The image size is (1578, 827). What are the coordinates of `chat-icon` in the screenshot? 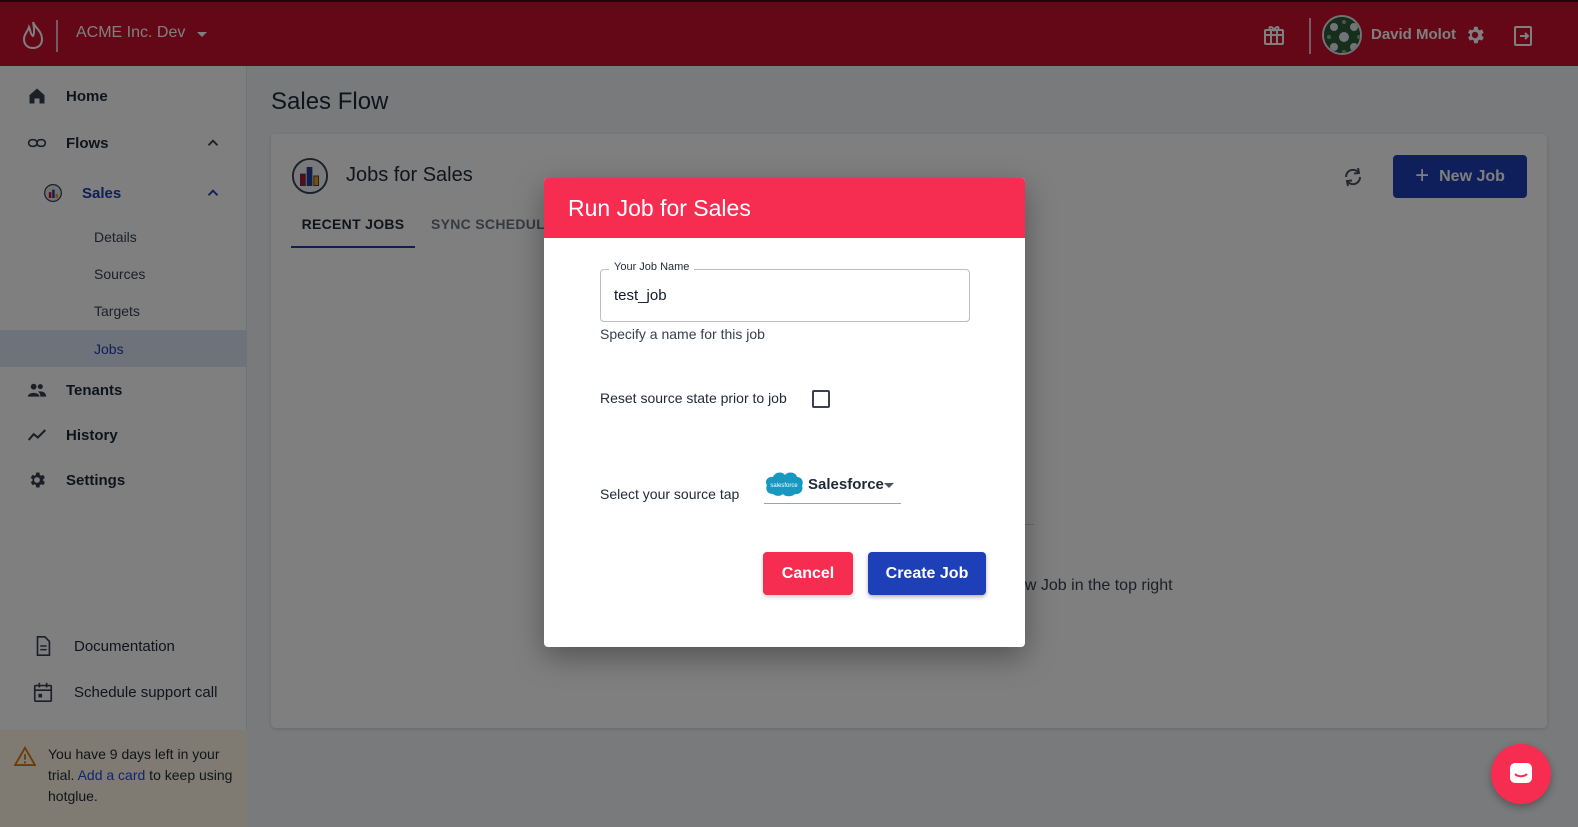 It's located at (1521, 773).